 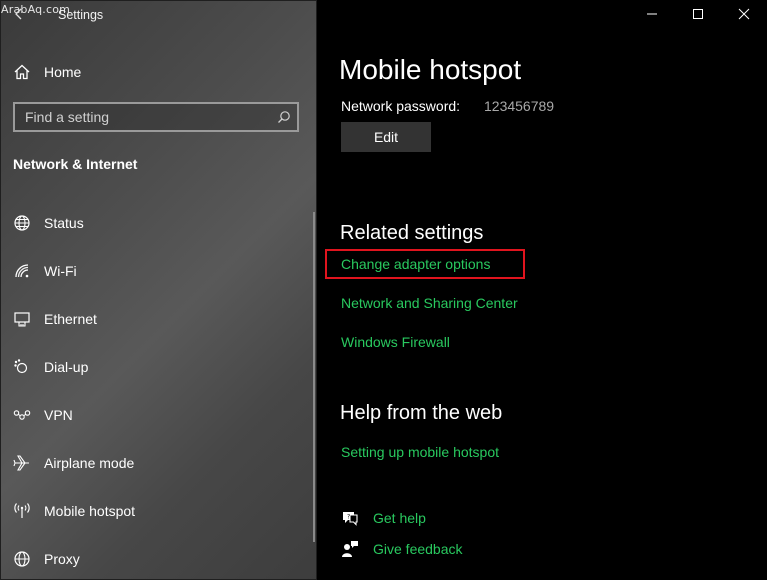 I want to click on edit-button: Edit, so click(x=386, y=137).